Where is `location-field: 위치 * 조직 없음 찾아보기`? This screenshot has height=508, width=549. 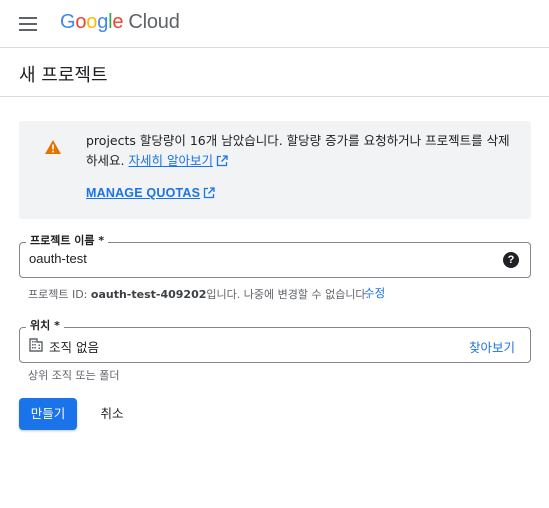 location-field: 위치 * 조직 없음 찾아보기 is located at coordinates (275, 341).